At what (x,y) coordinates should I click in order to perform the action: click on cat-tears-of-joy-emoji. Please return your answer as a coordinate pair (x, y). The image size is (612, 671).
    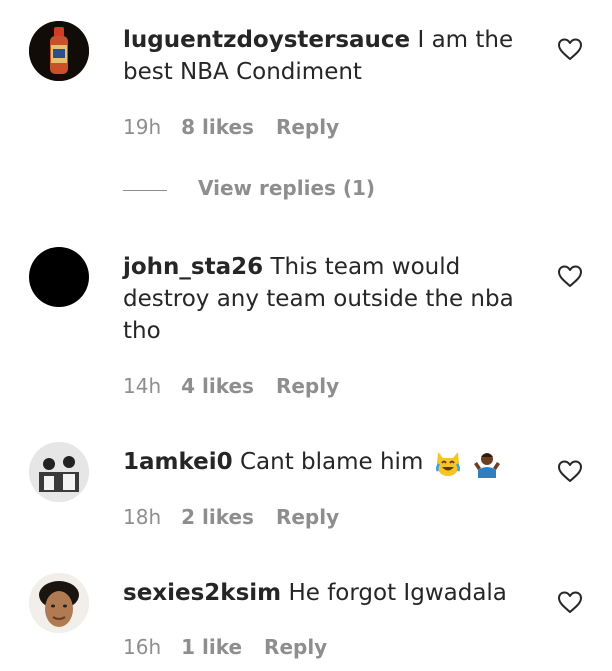
    Looking at the image, I should click on (447, 463).